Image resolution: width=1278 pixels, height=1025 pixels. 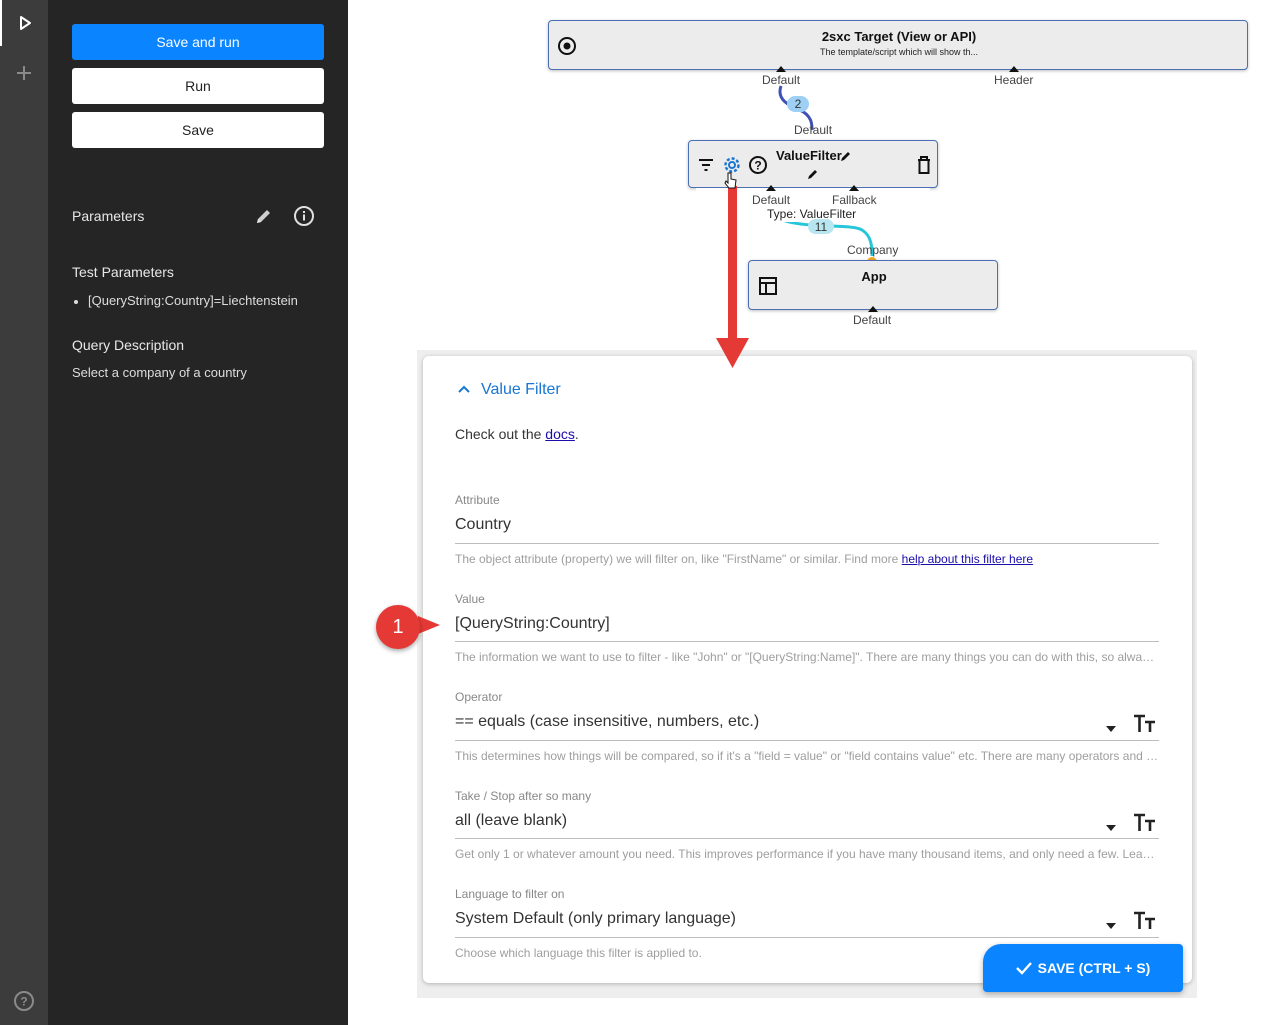 What do you see at coordinates (398, 627) in the screenshot?
I see `annotation-badge: 1` at bounding box center [398, 627].